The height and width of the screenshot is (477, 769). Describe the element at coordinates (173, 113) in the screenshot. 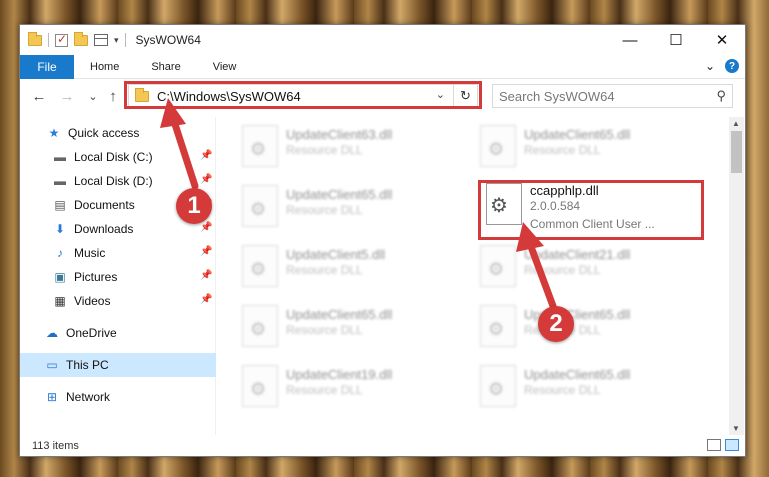

I see `arrow-1-head` at that location.